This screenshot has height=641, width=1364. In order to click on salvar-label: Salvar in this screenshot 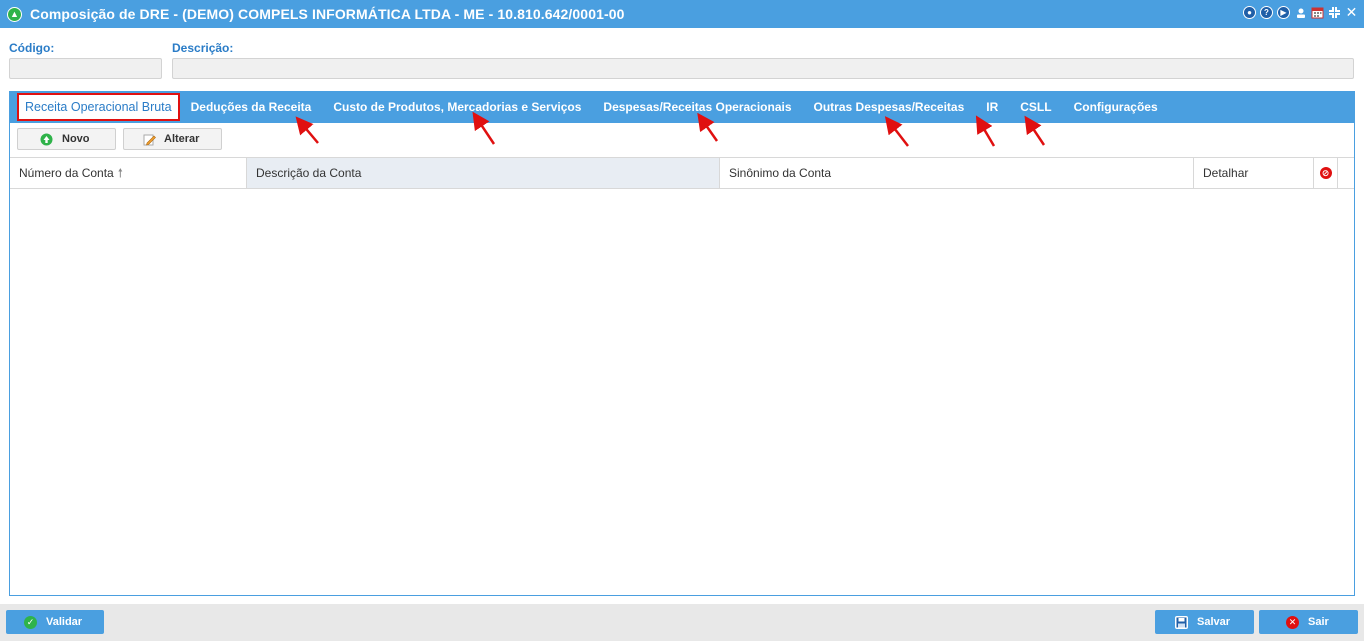, I will do `click(1214, 622)`.